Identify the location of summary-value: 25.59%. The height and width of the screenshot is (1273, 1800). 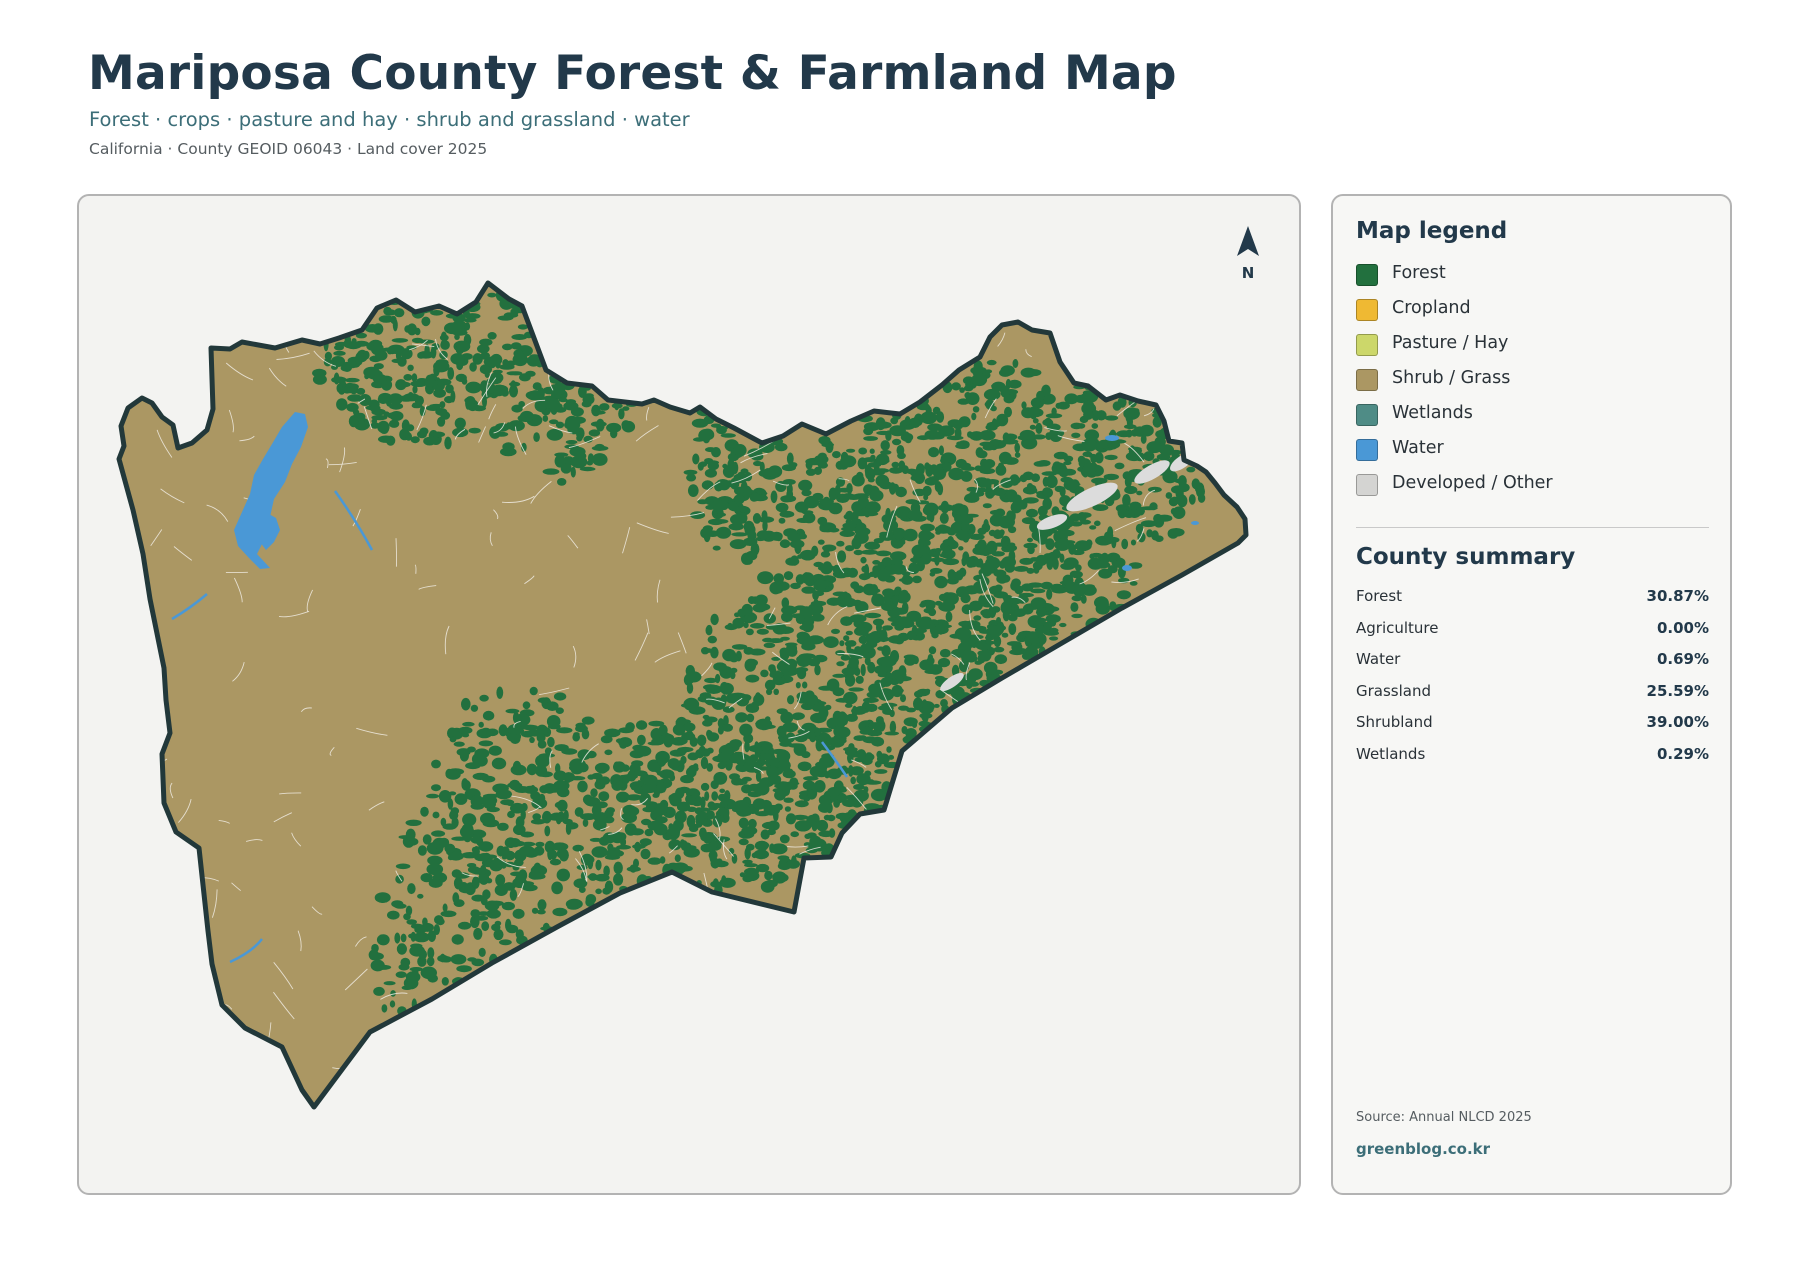
(1677, 690).